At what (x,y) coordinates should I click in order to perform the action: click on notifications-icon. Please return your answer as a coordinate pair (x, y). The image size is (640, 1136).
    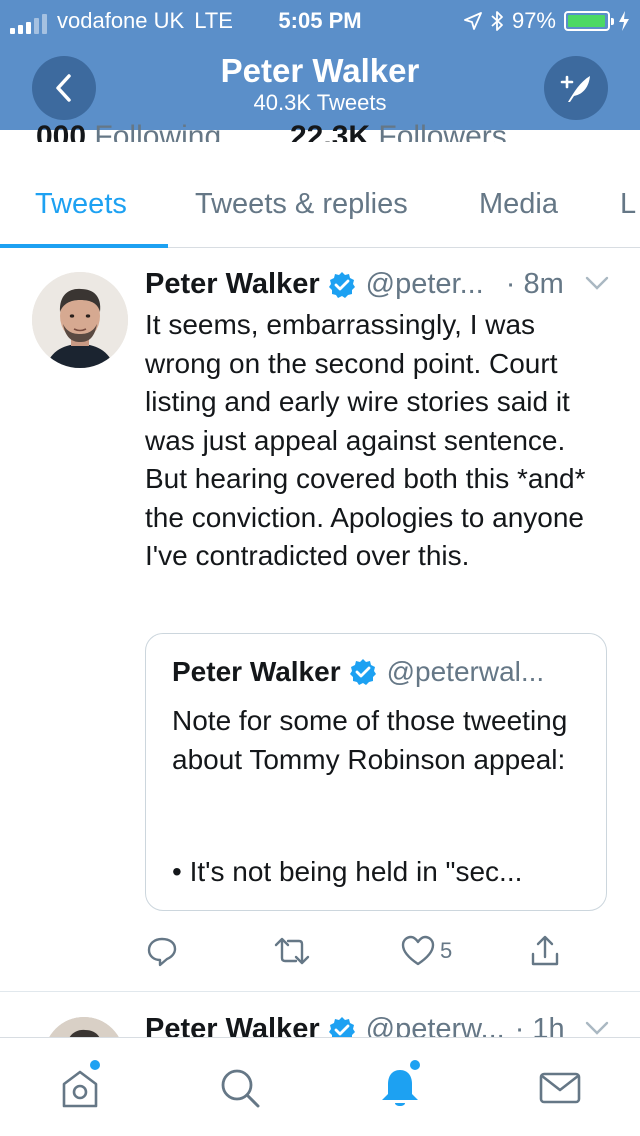
    Looking at the image, I should click on (400, 1088).